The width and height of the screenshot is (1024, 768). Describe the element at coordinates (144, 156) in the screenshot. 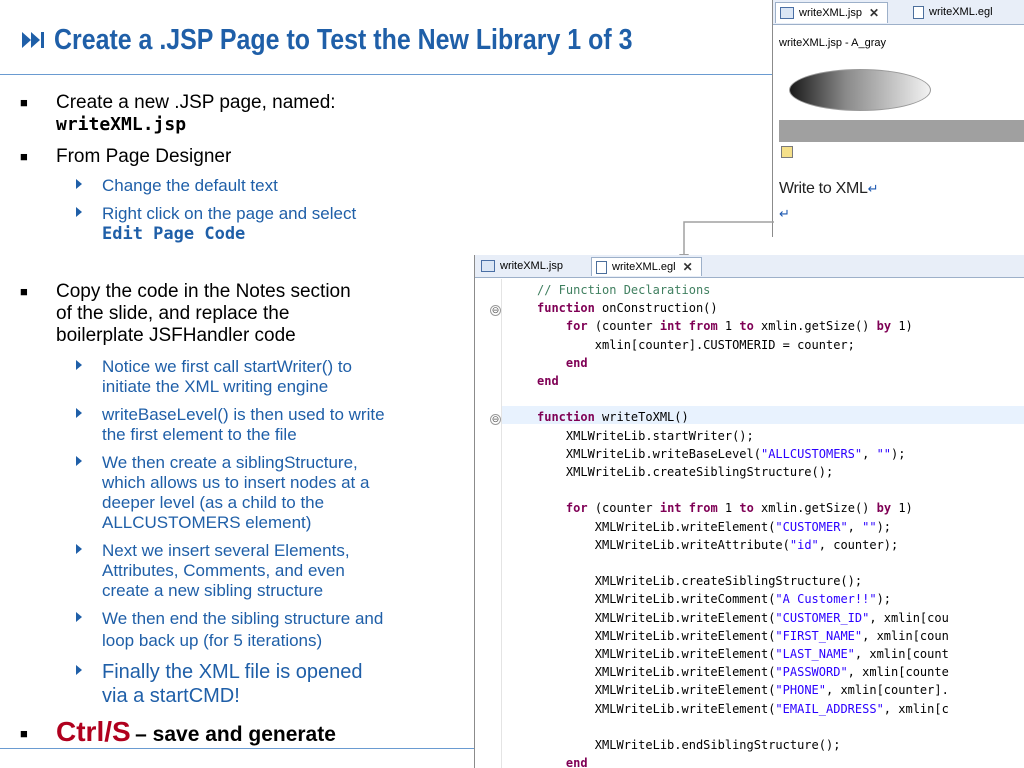

I see `bullet-text: From Page Designer` at that location.